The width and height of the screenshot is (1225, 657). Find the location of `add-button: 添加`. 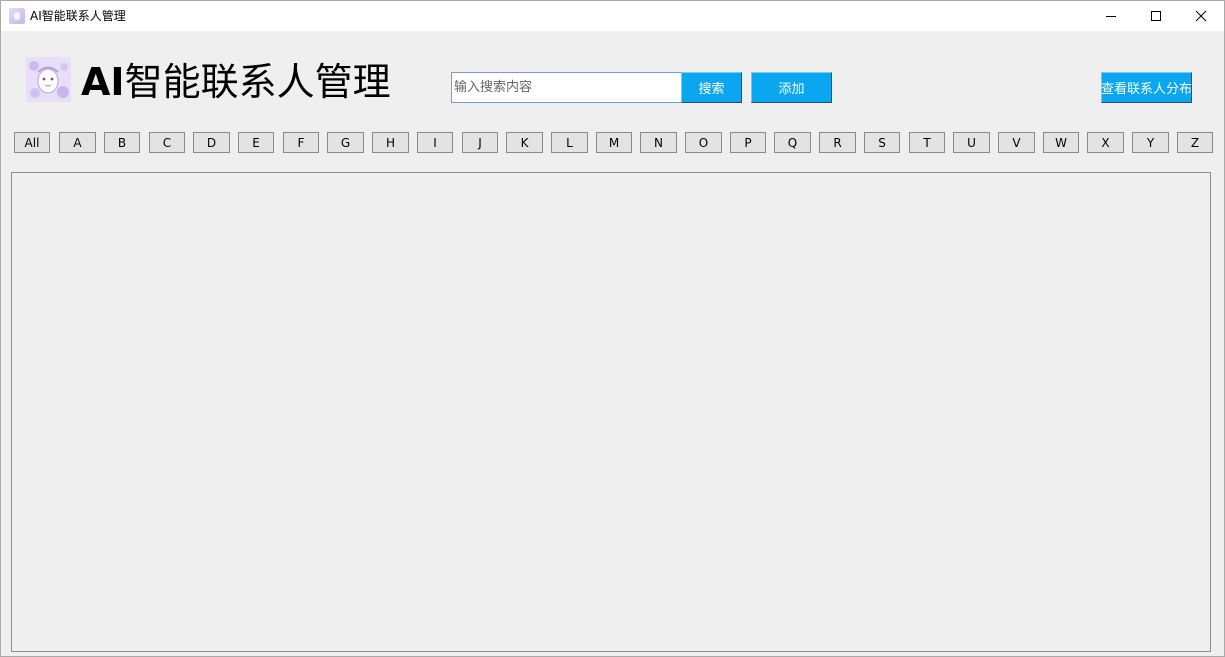

add-button: 添加 is located at coordinates (791, 87).